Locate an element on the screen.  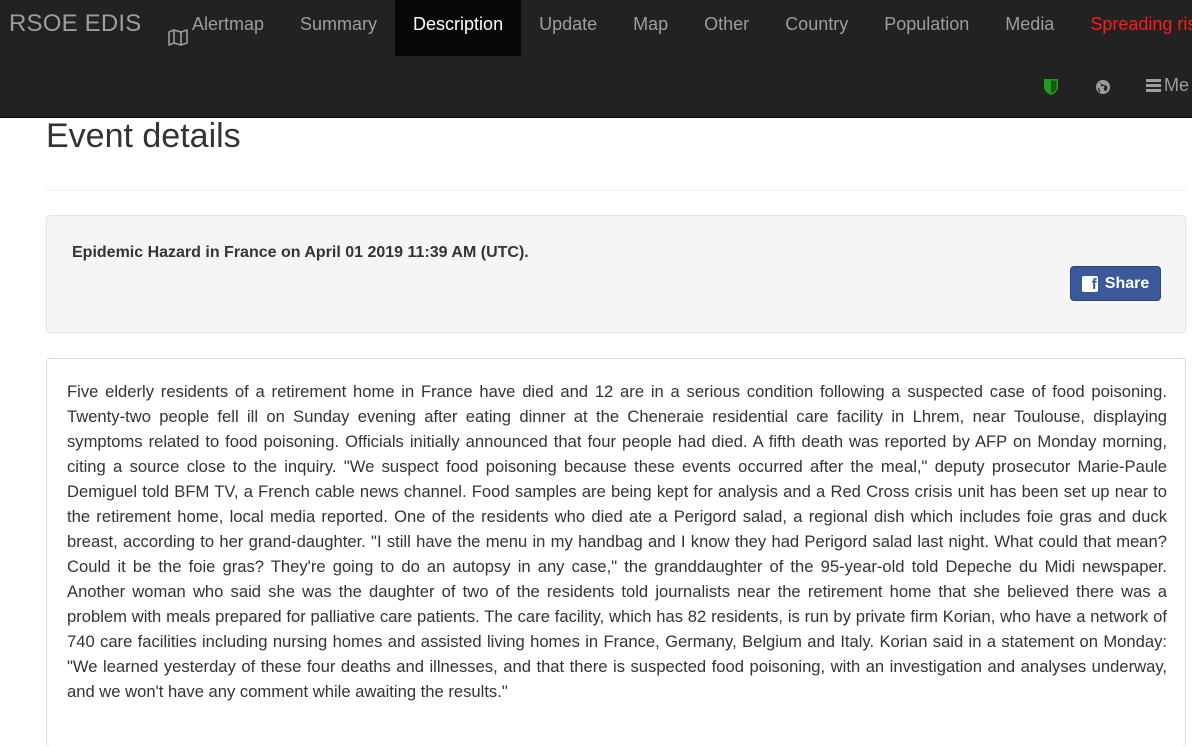
hamburger-icon is located at coordinates (1153, 85).